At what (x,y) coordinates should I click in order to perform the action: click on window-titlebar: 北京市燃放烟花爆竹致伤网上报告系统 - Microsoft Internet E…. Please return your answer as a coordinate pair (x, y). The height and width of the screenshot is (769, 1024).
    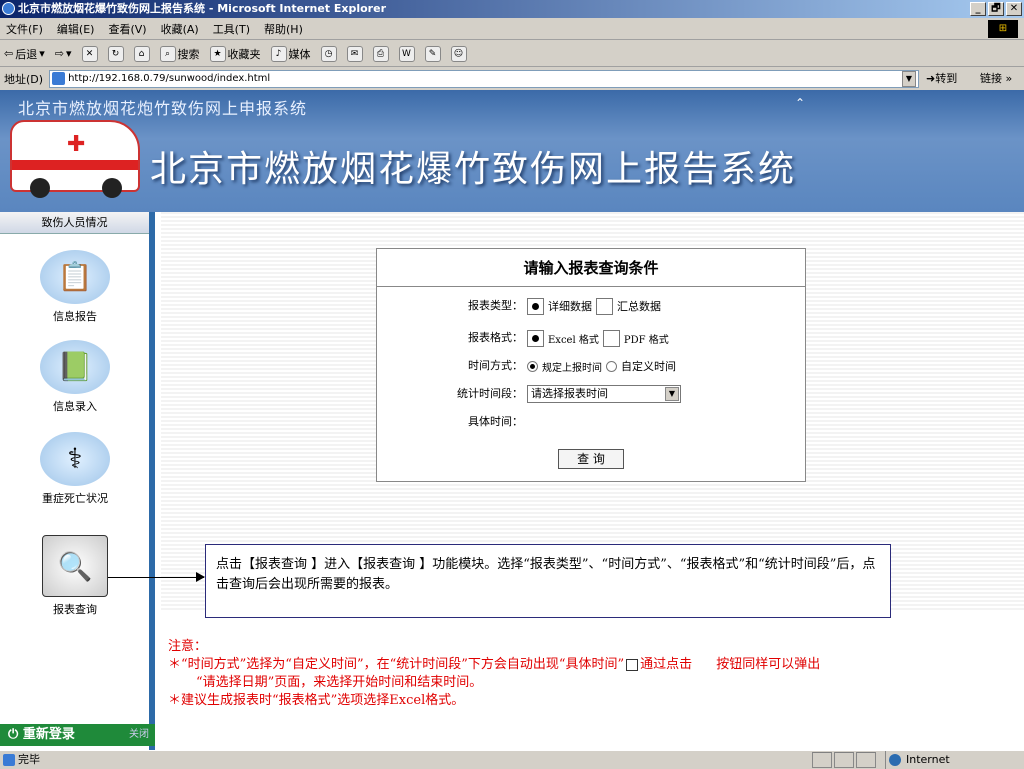
    Looking at the image, I should click on (512, 9).